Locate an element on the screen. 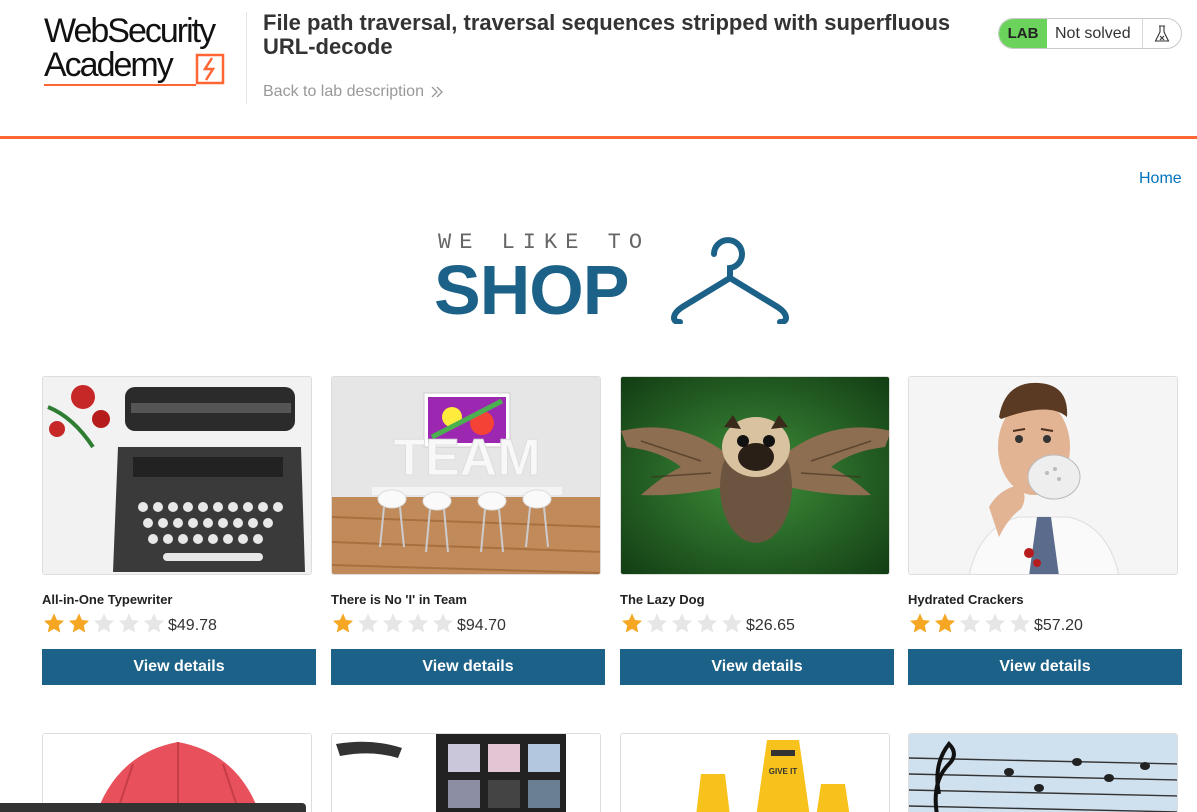 This screenshot has height=812, width=1197. wet-floor-signs-image: GIVE IT is located at coordinates (755, 772).